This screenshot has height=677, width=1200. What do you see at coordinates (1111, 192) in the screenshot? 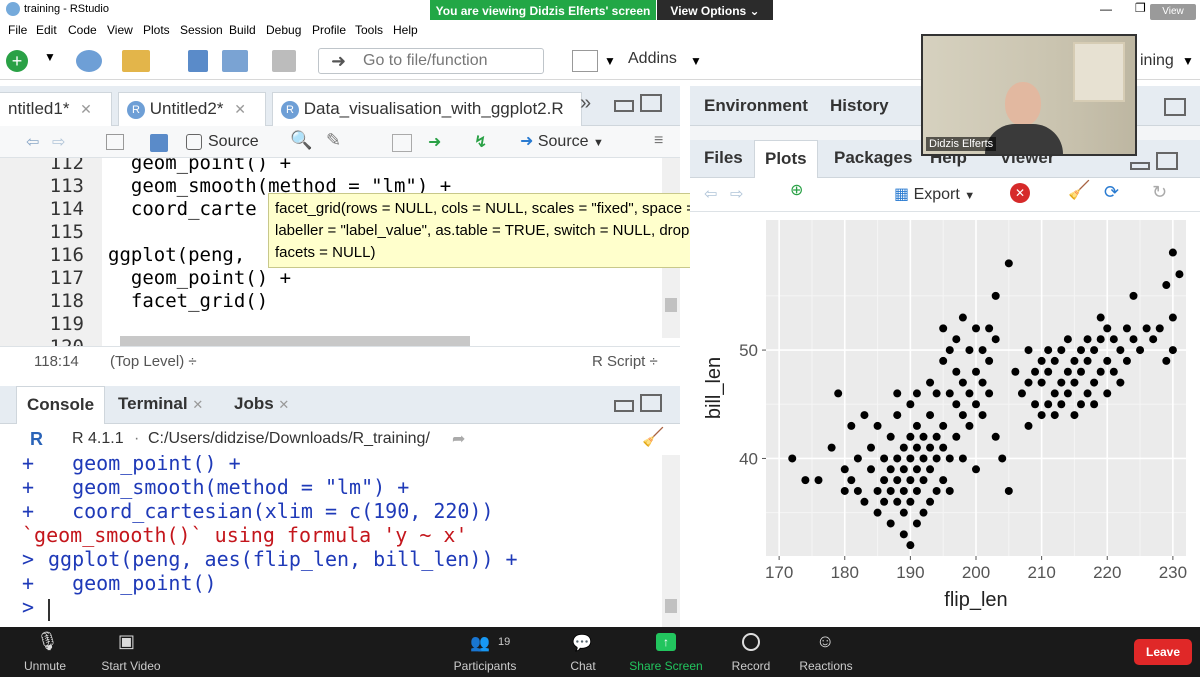
I see `publish-icon: ⟳` at bounding box center [1111, 192].